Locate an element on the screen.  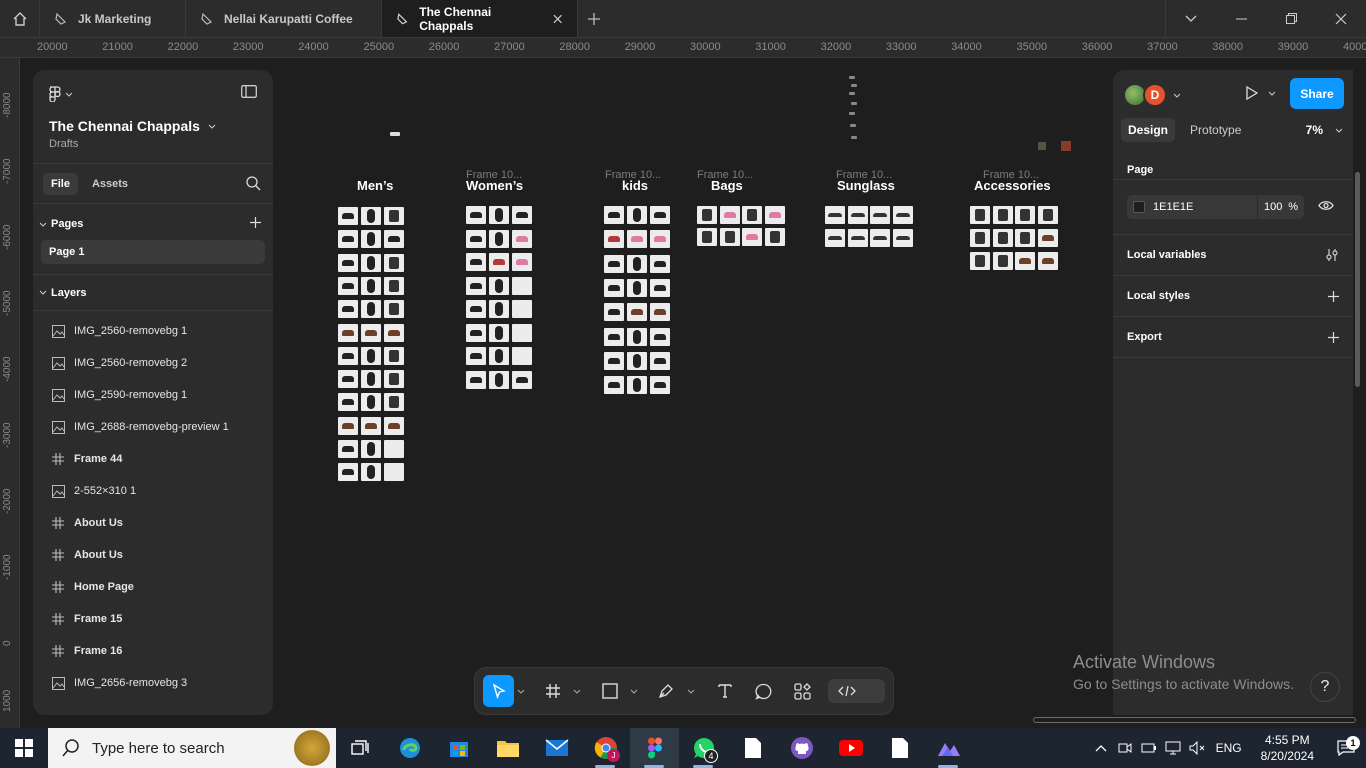
tab-list-dropdown is located at coordinates (1191, 18).